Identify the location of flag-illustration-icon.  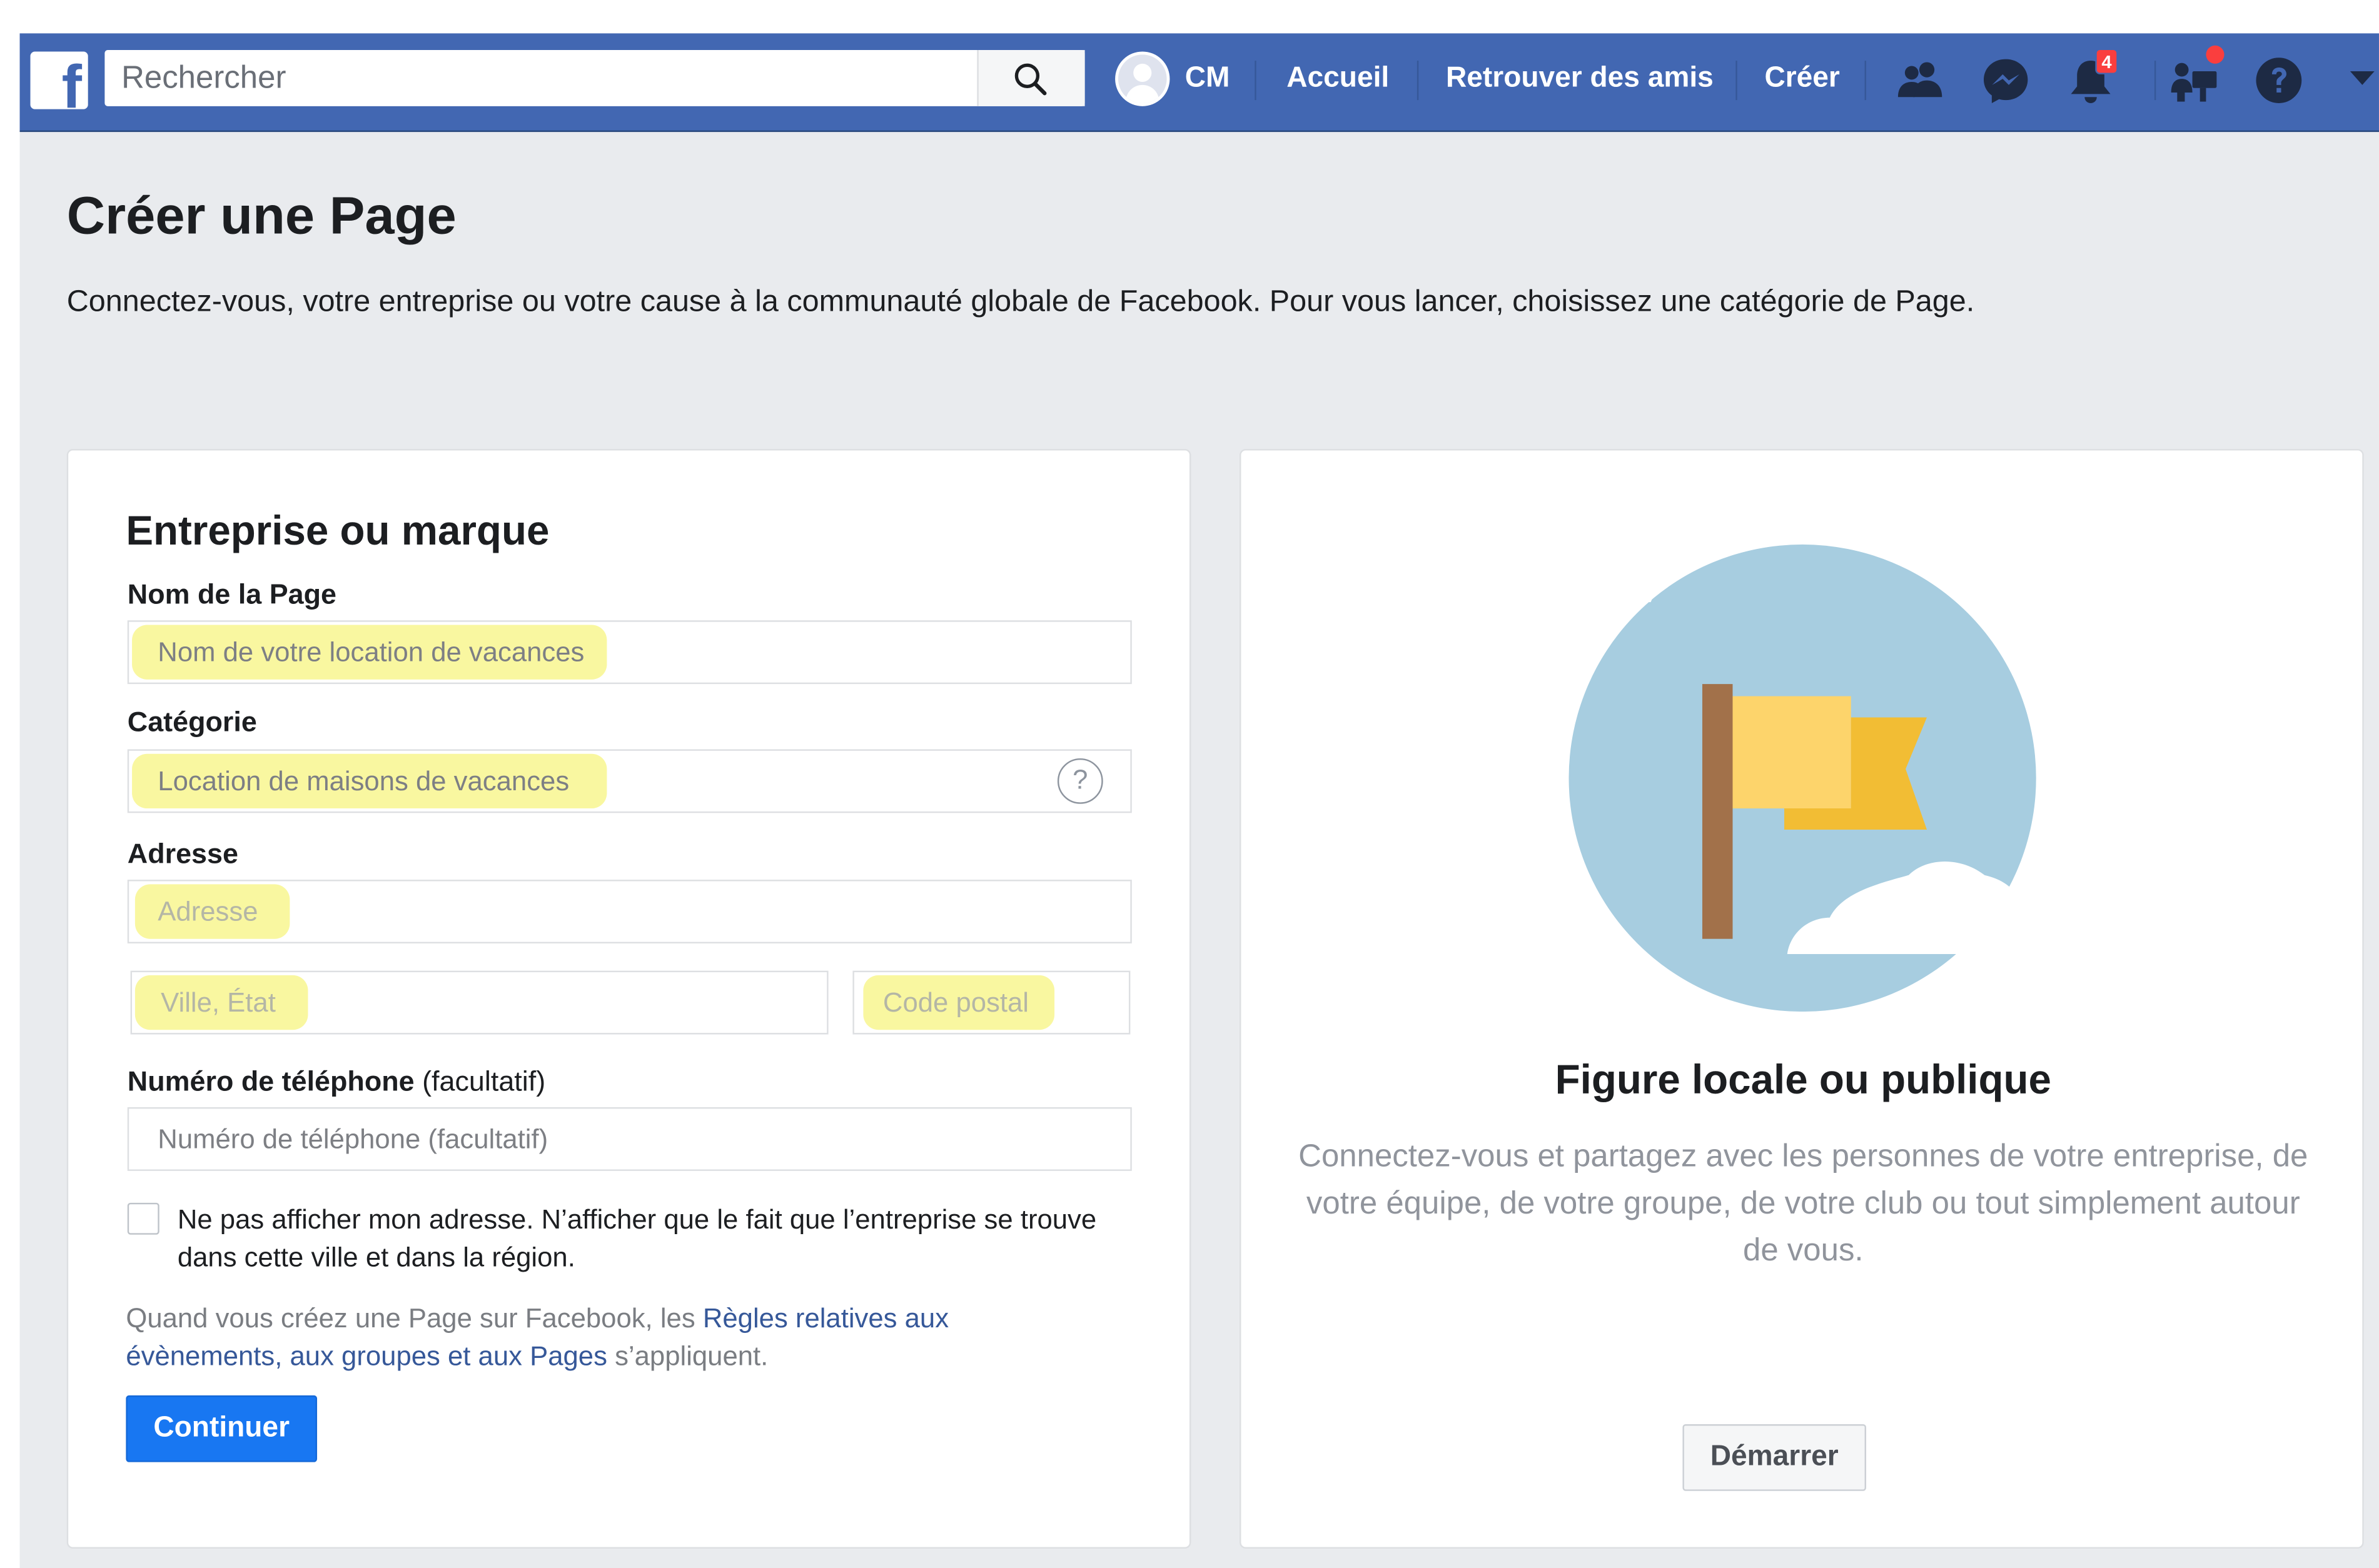
(1784, 776).